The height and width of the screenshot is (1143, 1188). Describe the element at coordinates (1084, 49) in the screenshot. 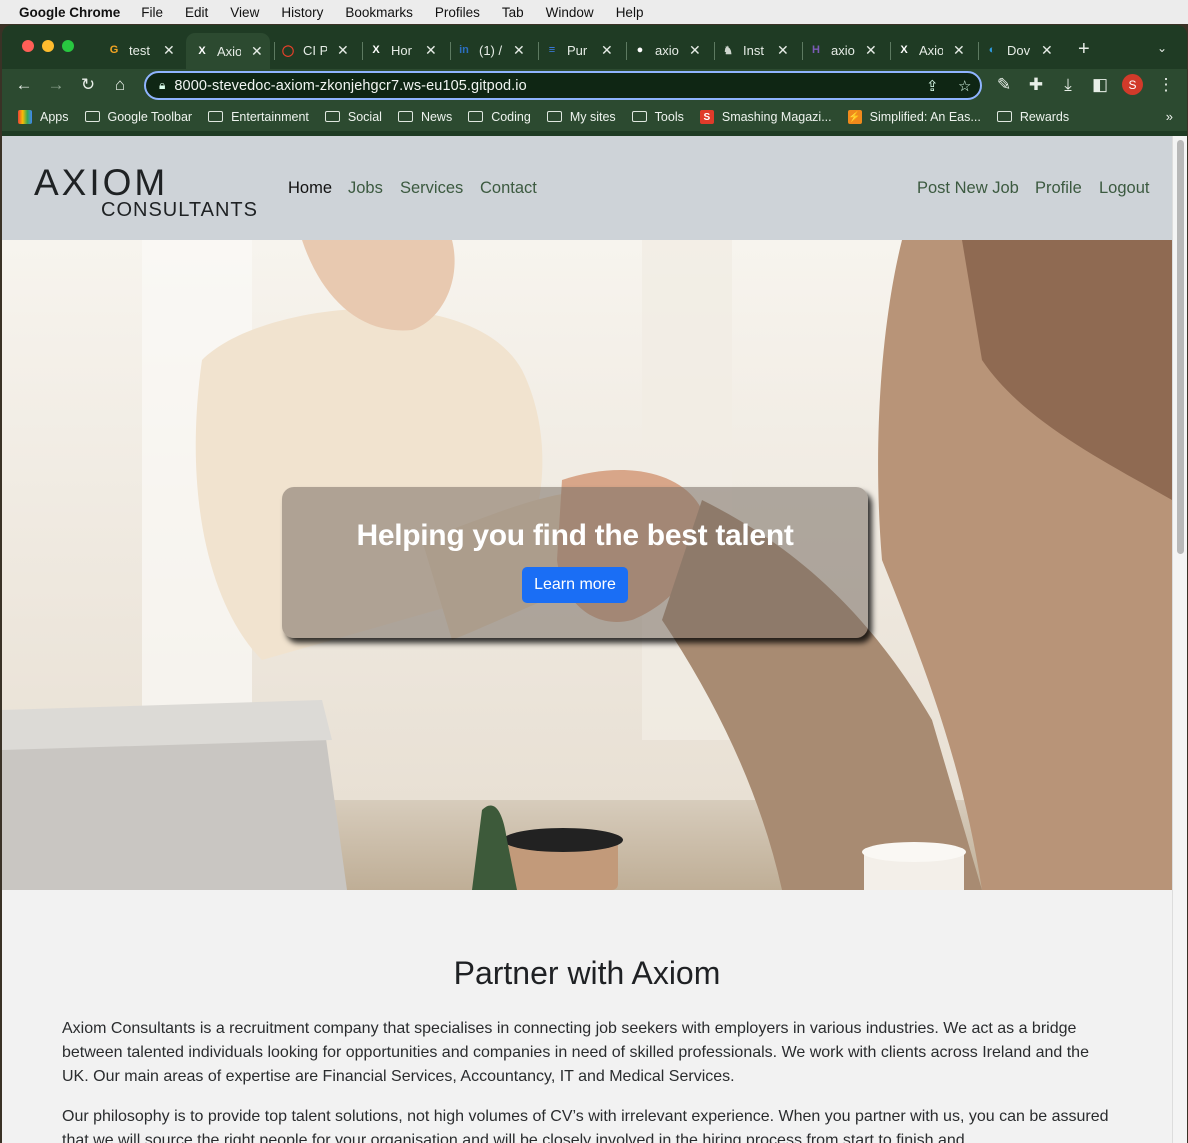

I see `new-tab-button: +` at that location.